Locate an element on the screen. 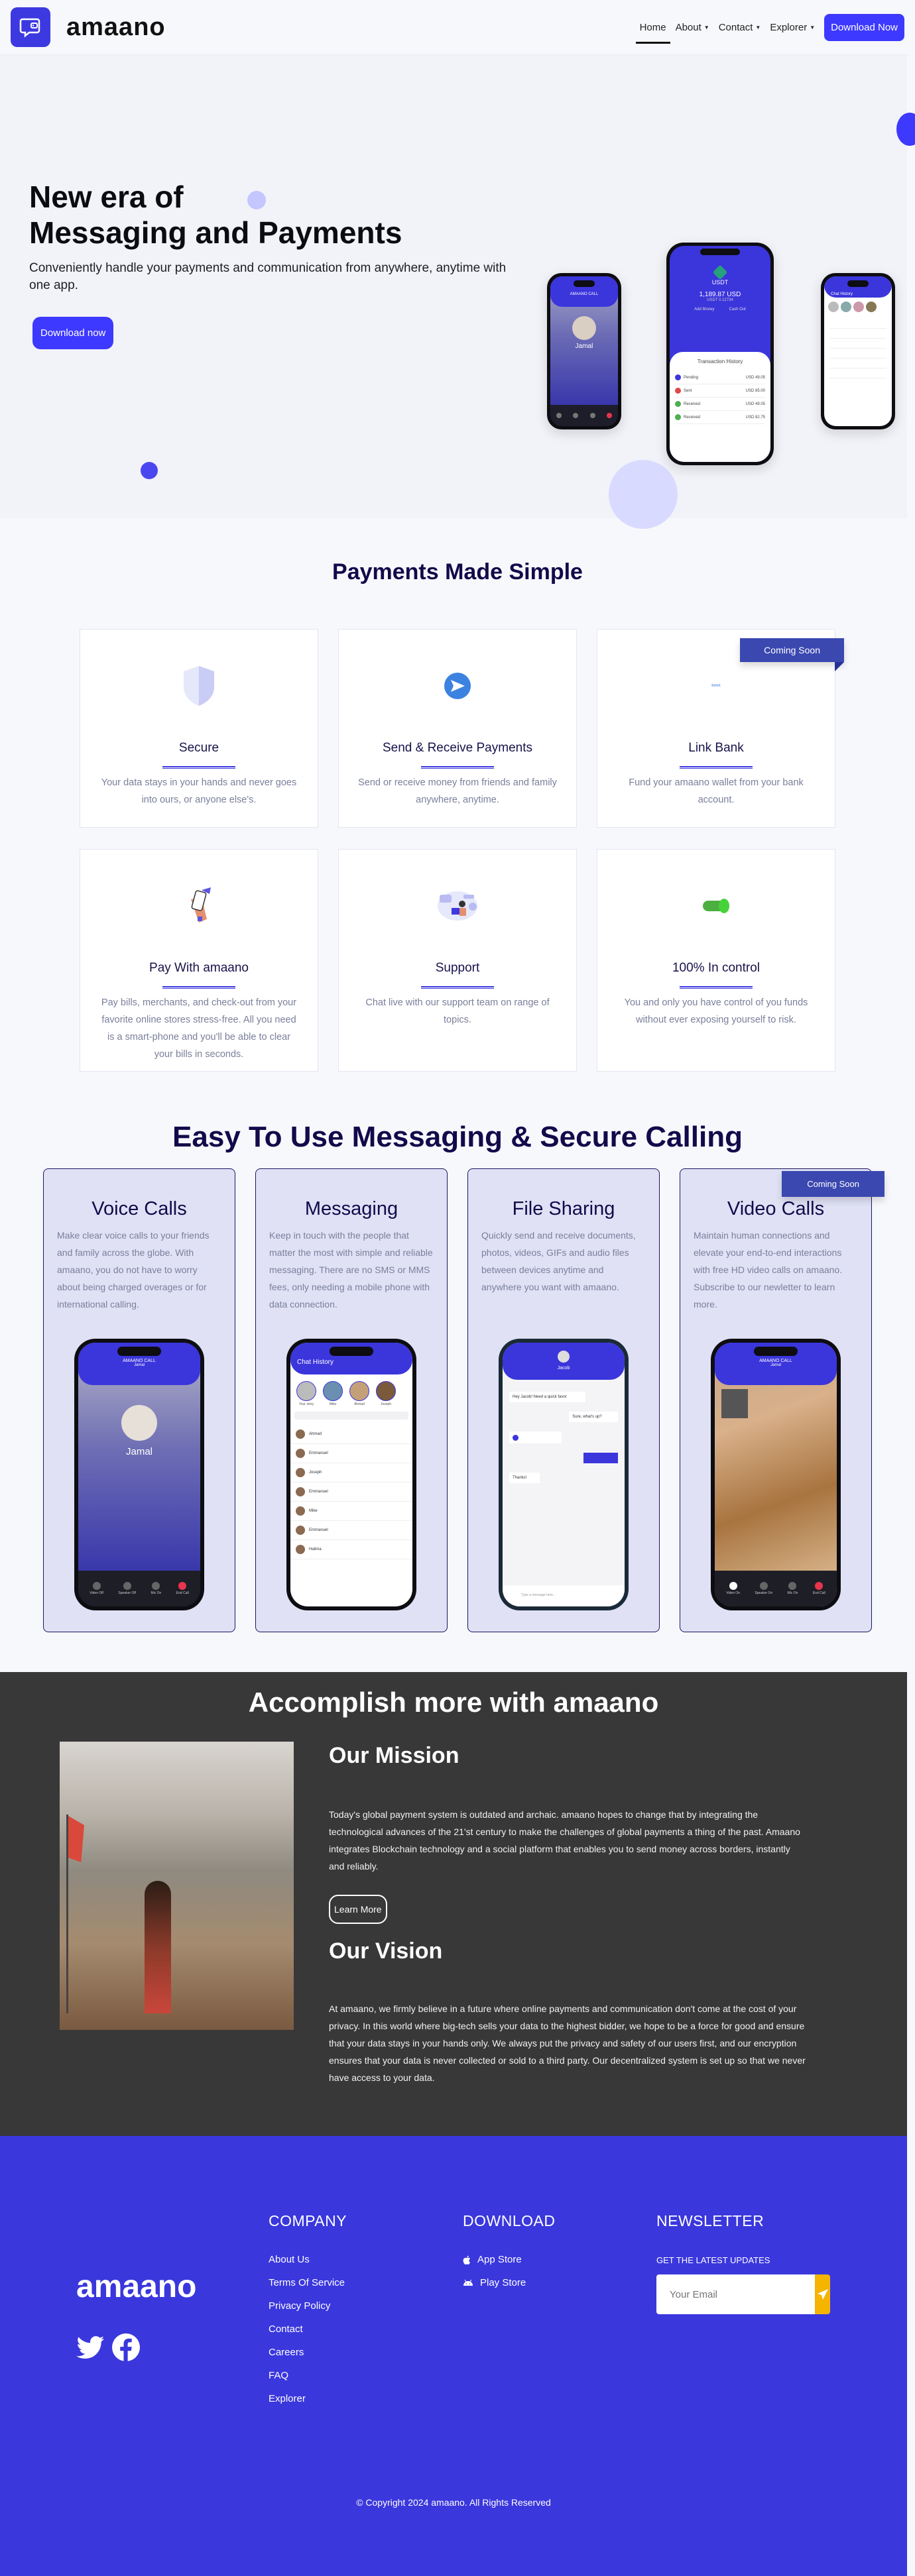 The width and height of the screenshot is (915, 2576). chat-item: Joseph is located at coordinates (351, 1473).